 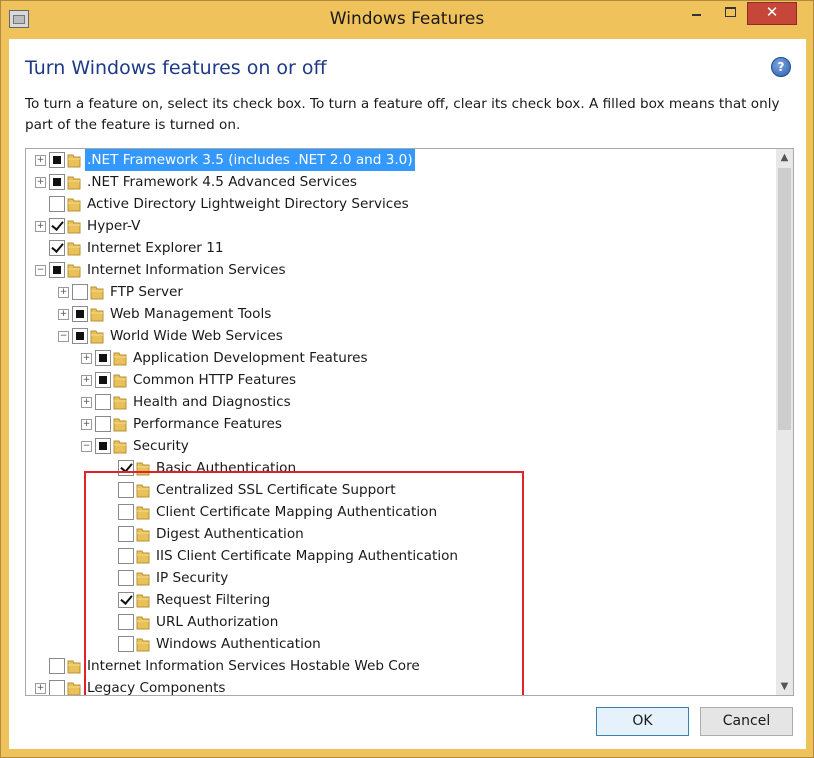 What do you see at coordinates (396, 336) in the screenshot?
I see `tree-item: − World Wide Web Services` at bounding box center [396, 336].